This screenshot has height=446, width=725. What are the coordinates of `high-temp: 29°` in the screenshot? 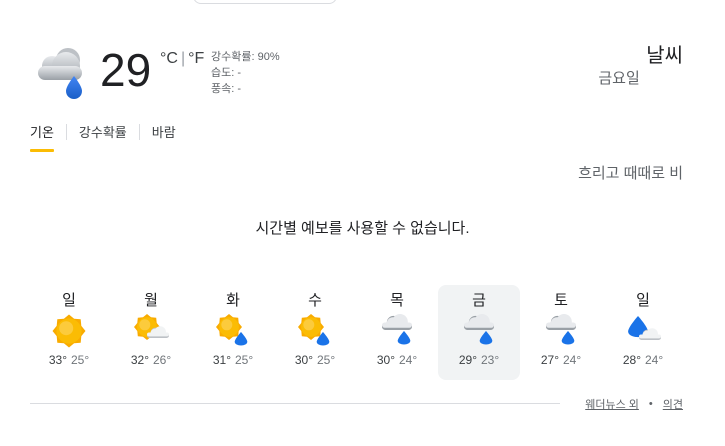 It's located at (467, 360).